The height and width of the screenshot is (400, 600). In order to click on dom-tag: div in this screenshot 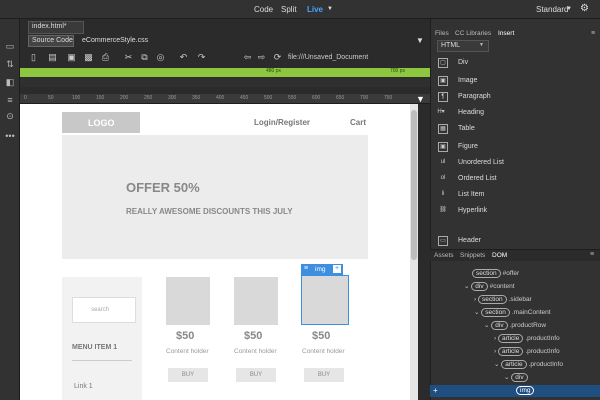, I will do `click(499, 325)`.